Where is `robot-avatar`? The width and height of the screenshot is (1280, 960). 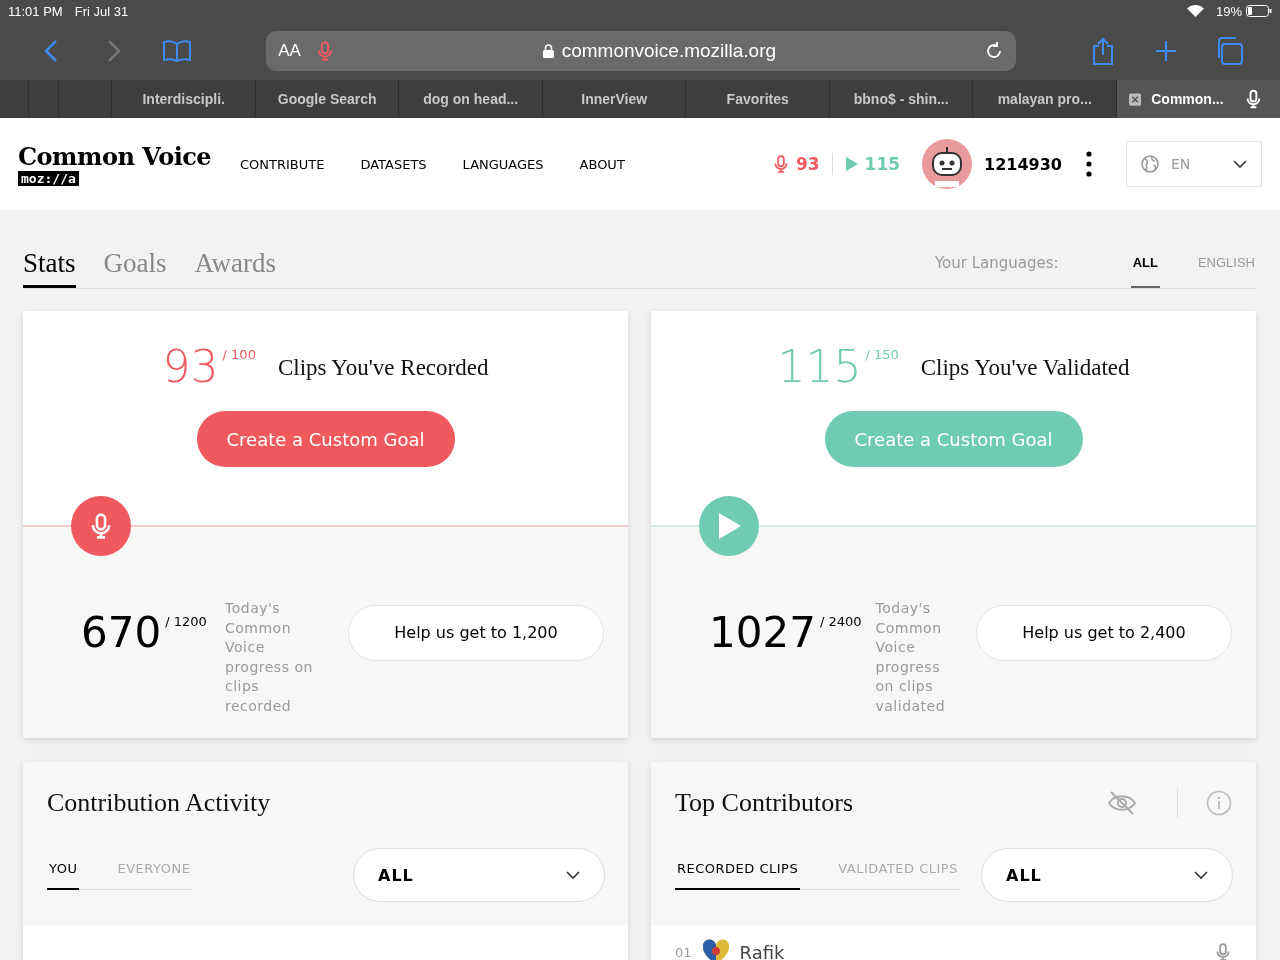
robot-avatar is located at coordinates (947, 164).